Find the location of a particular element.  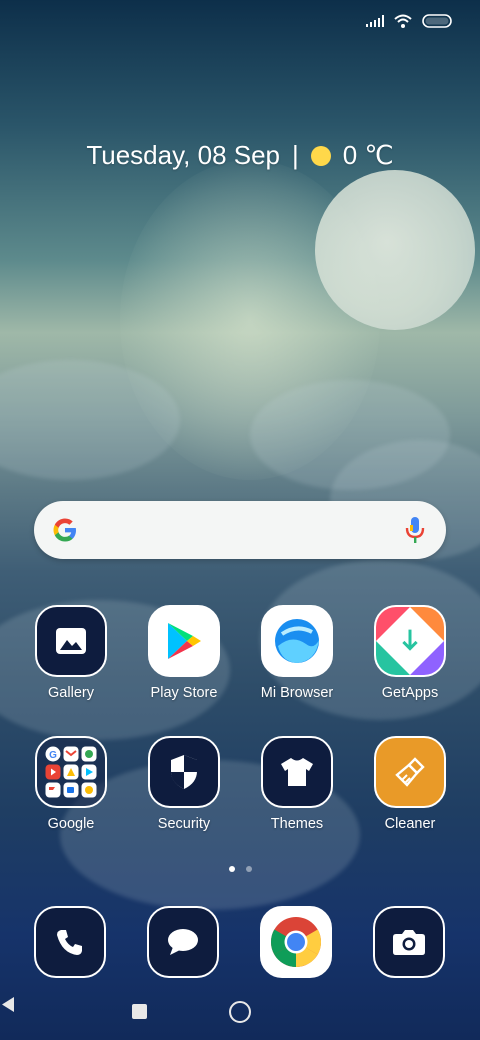

home-icon is located at coordinates (240, 1012).